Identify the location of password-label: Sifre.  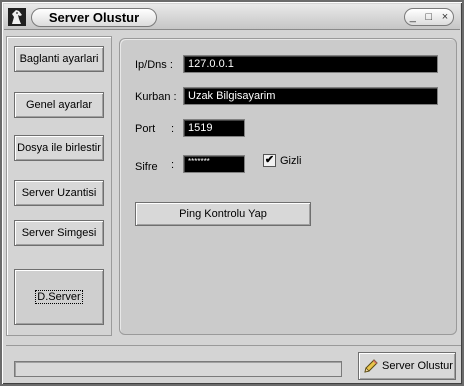
(146, 167).